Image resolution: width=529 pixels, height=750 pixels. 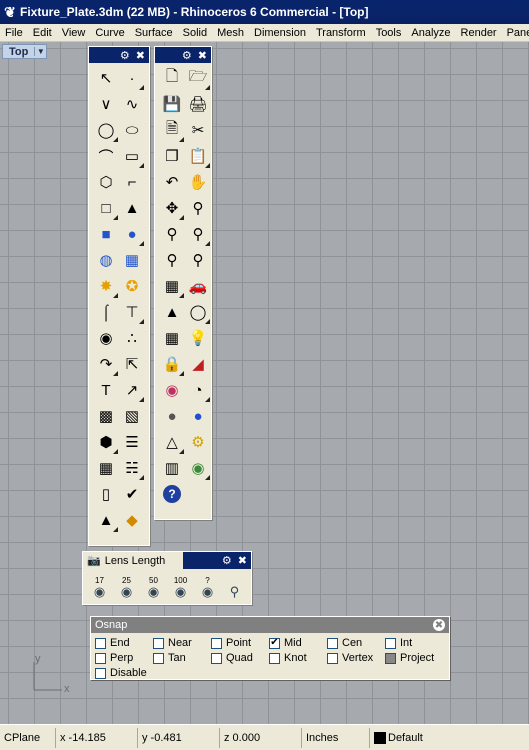 What do you see at coordinates (356, 643) in the screenshot?
I see `osnap-cen-checkbox: Cen` at bounding box center [356, 643].